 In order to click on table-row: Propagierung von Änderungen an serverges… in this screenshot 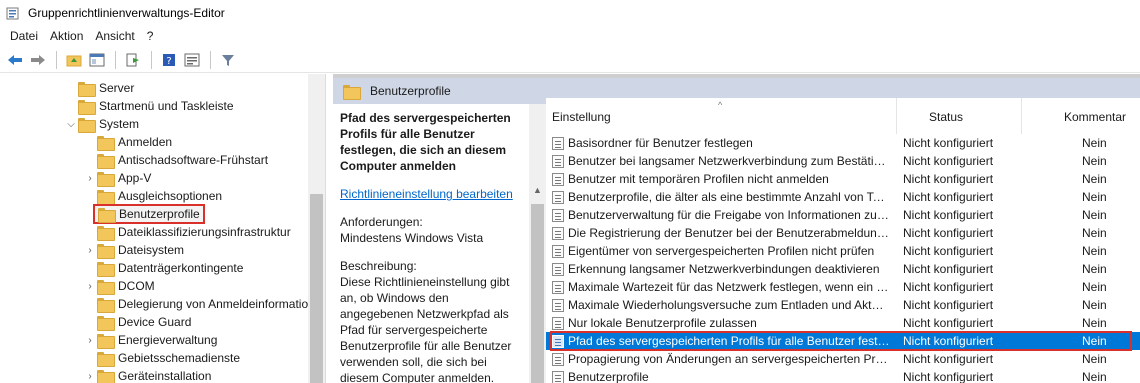, I will do `click(843, 359)`.